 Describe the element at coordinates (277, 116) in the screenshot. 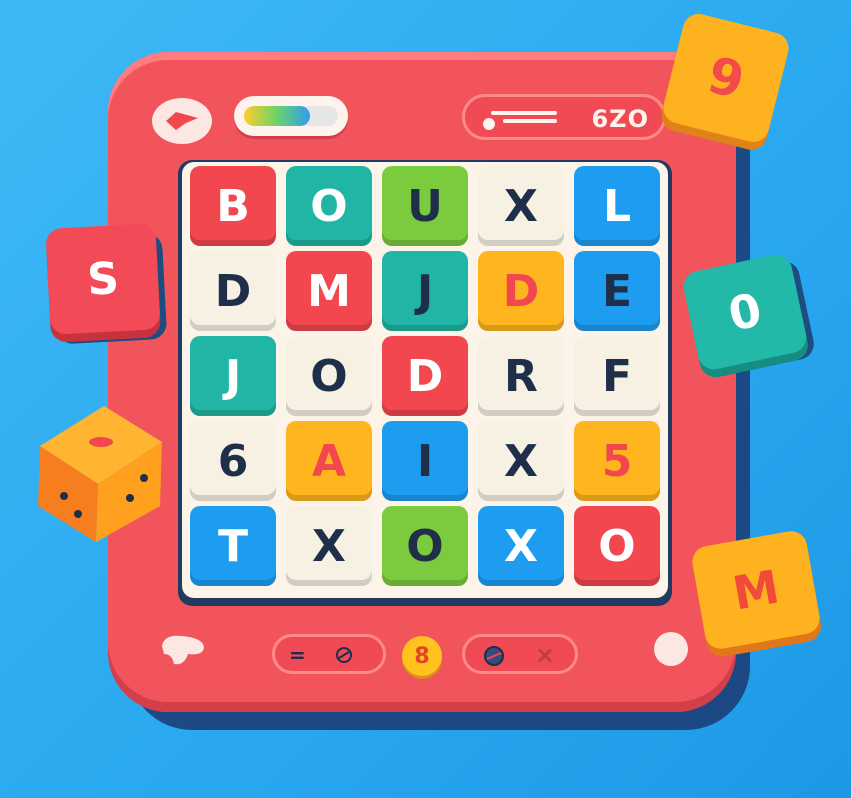

I see `progress-fill` at that location.